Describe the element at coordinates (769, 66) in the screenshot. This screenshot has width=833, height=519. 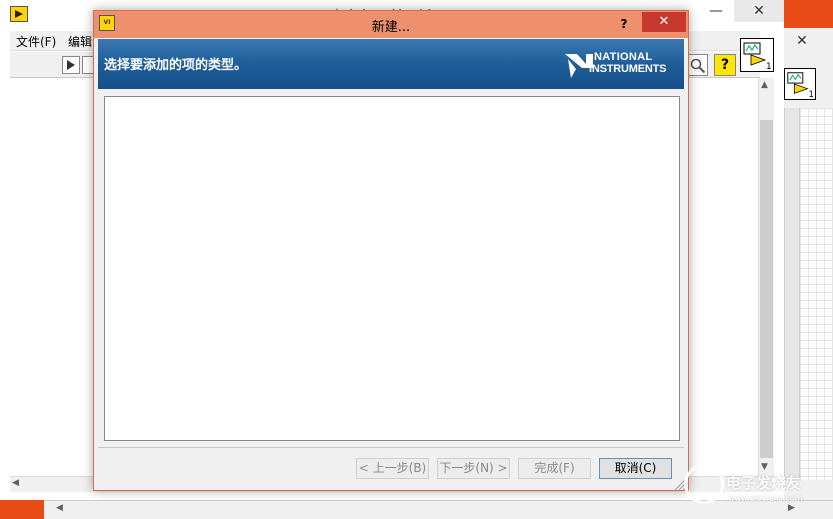
I see `vi-icon-number: 1` at that location.